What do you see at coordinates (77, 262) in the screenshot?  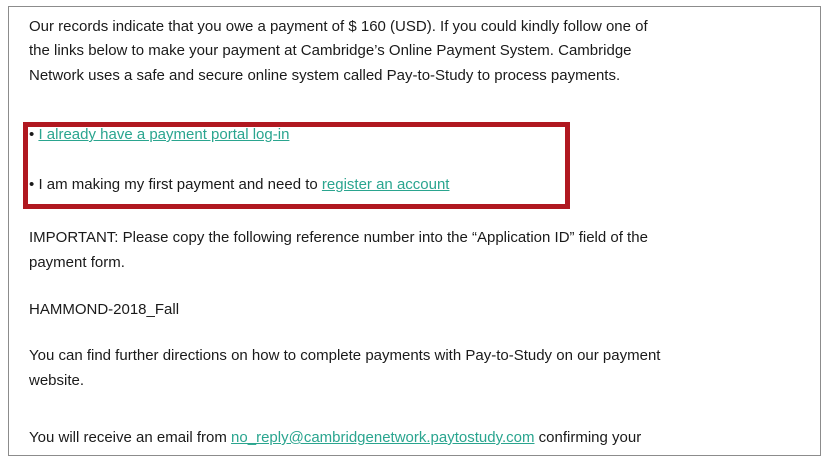 I see `important-line-2: payment form.` at bounding box center [77, 262].